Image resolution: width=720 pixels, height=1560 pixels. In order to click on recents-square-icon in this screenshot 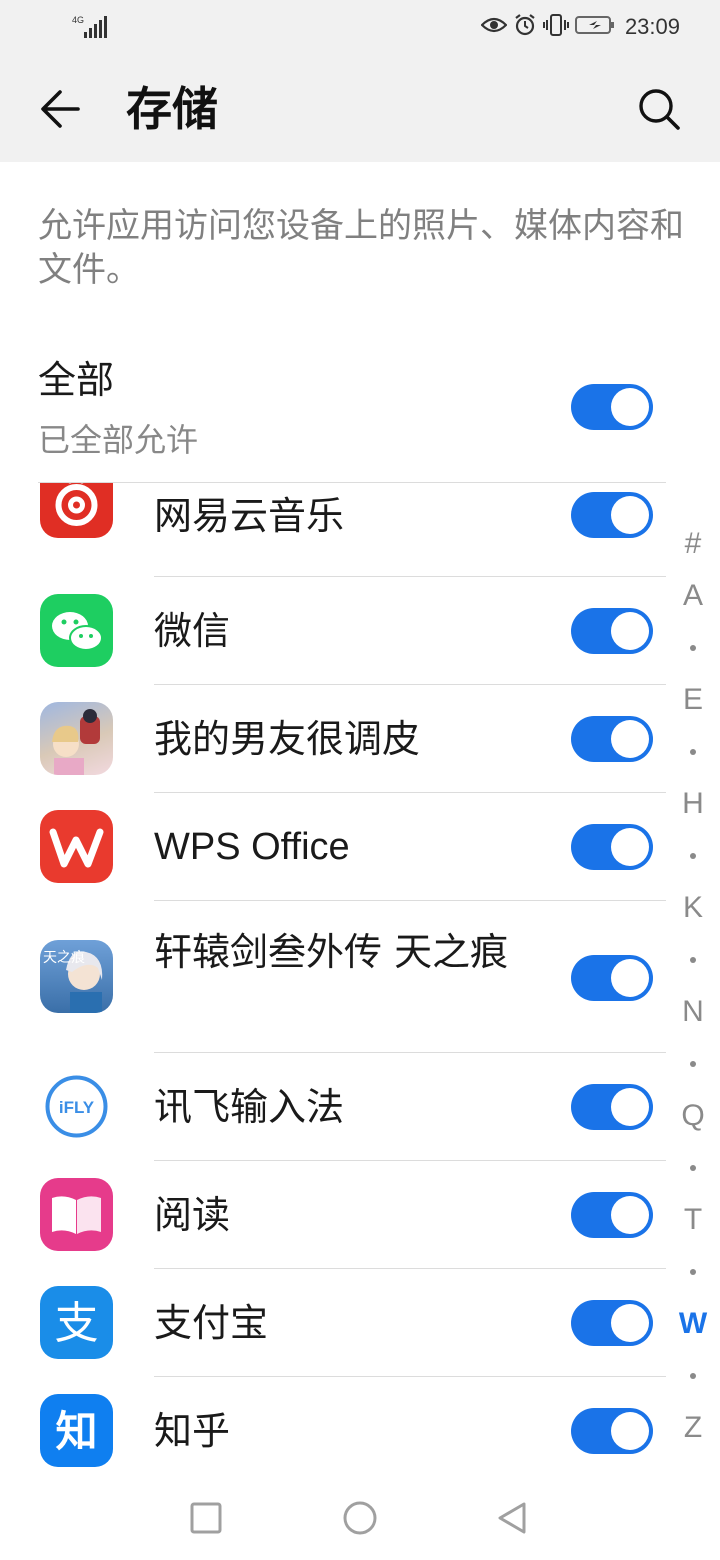, I will do `click(206, 1518)`.